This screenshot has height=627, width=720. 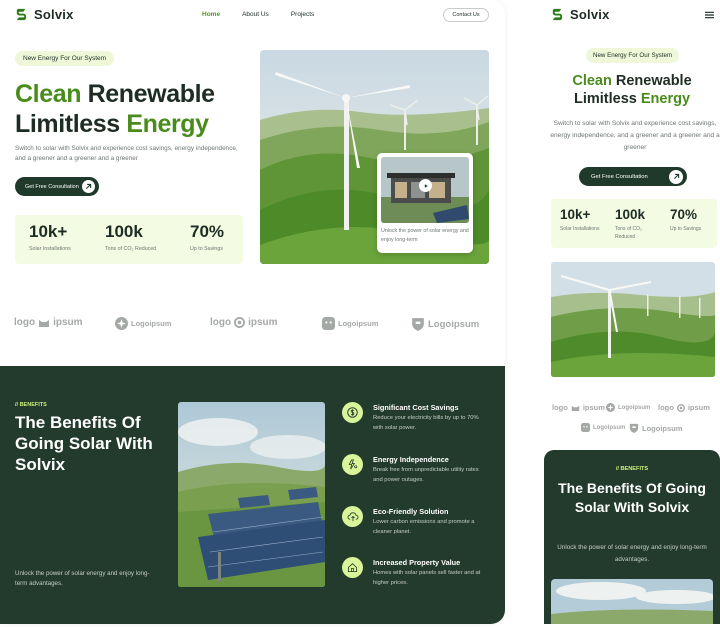 I want to click on mobile-brand-logo: Solvix, so click(x=580, y=14).